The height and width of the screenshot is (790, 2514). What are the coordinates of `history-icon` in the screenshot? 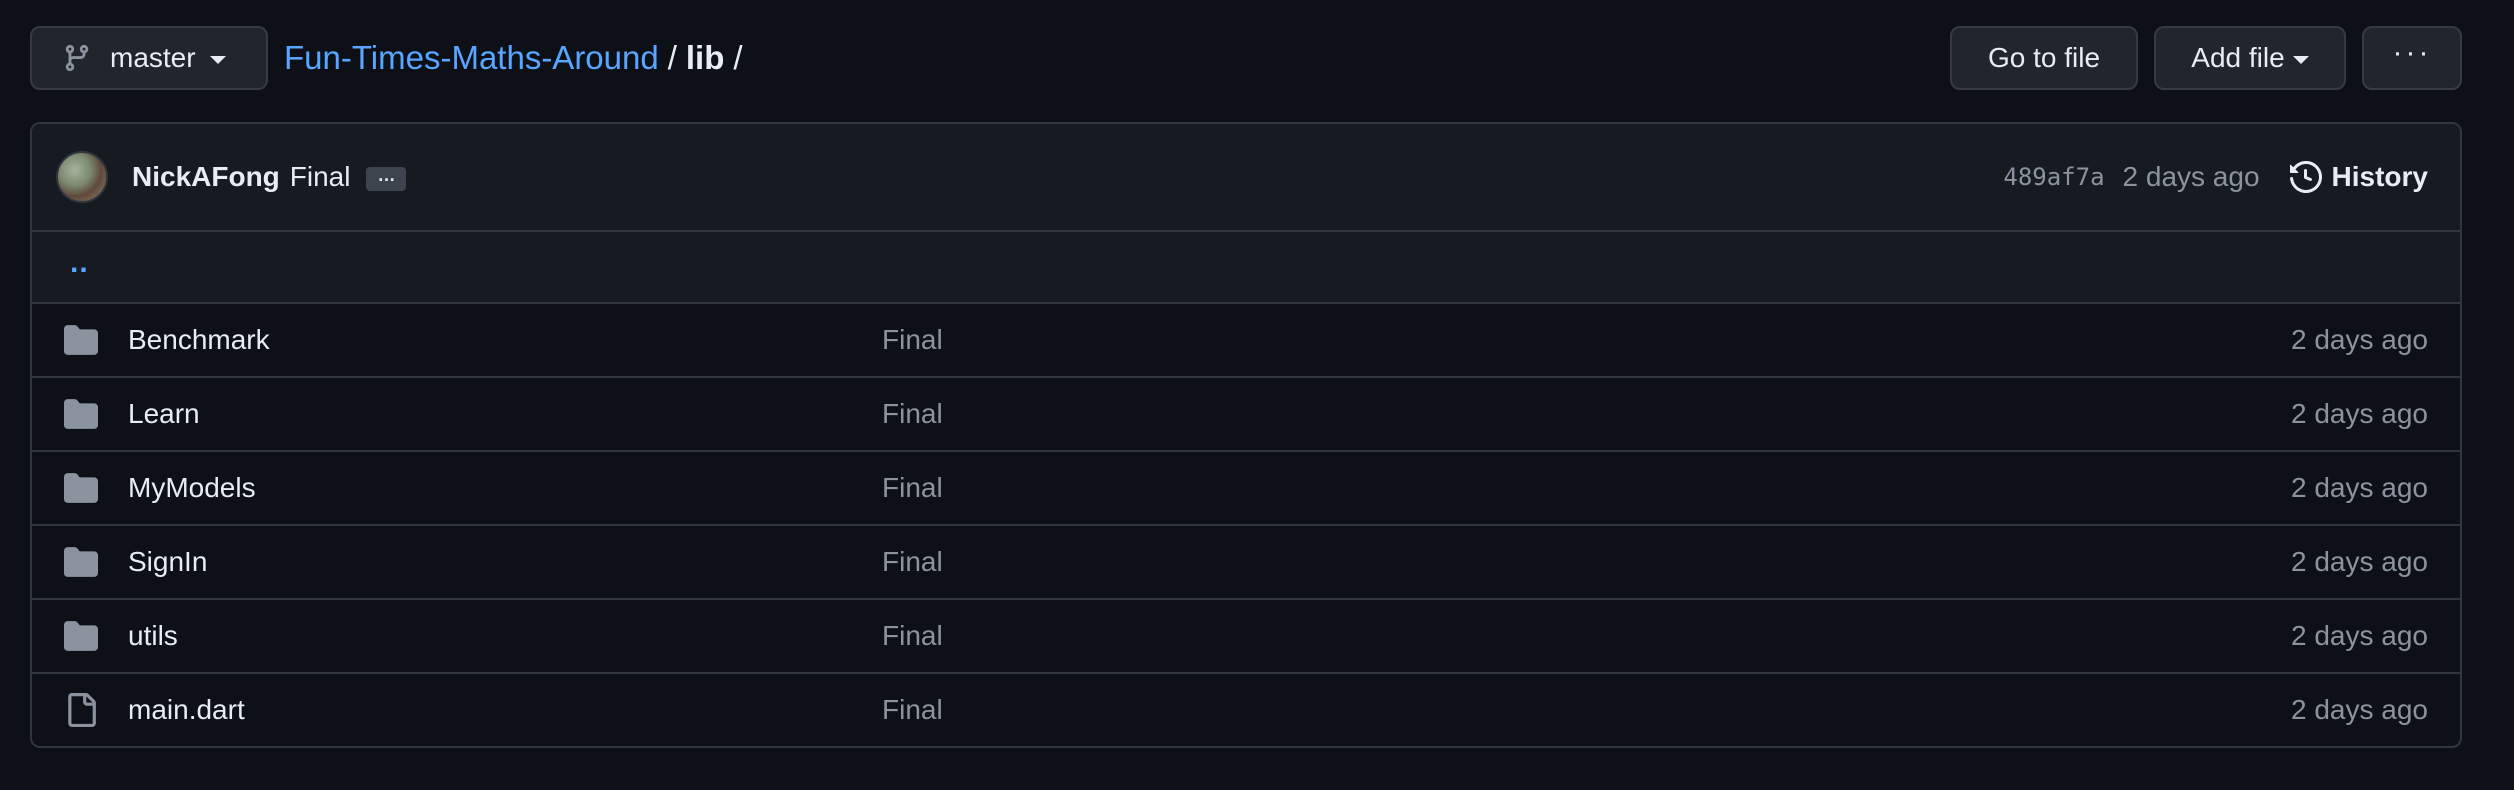 It's located at (2305, 177).